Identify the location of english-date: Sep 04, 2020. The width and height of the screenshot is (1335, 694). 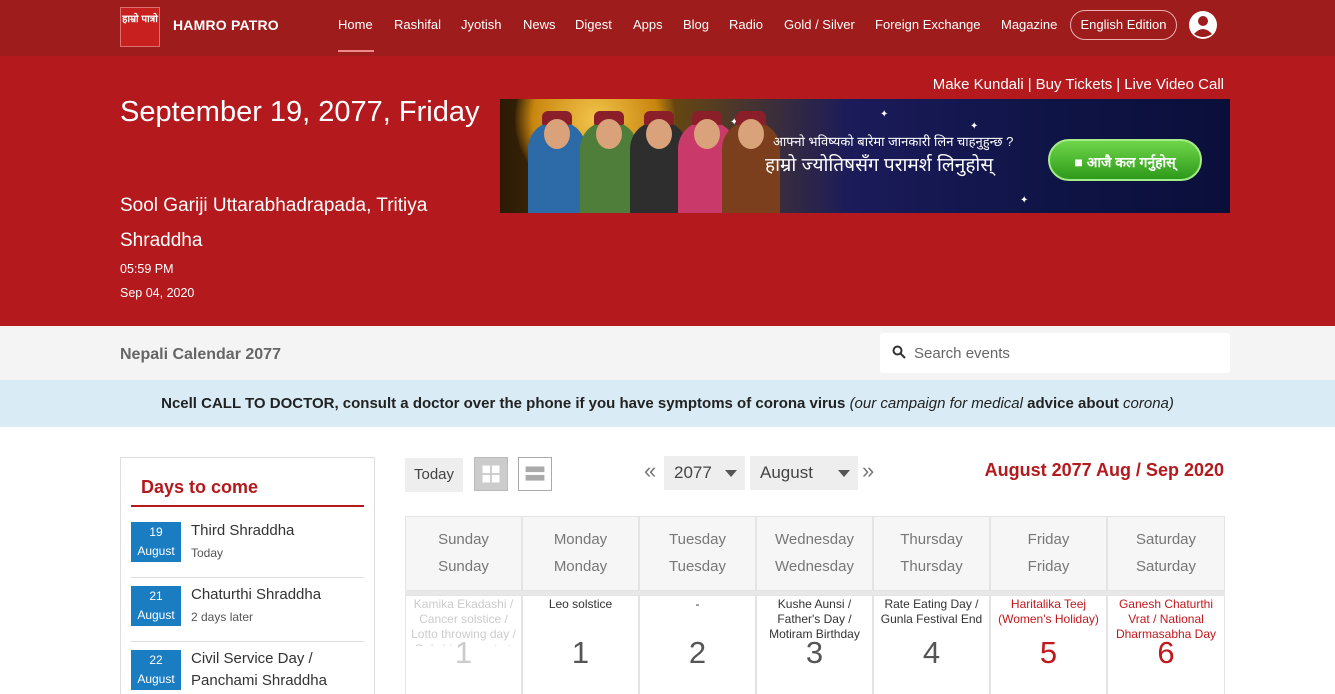
(157, 293).